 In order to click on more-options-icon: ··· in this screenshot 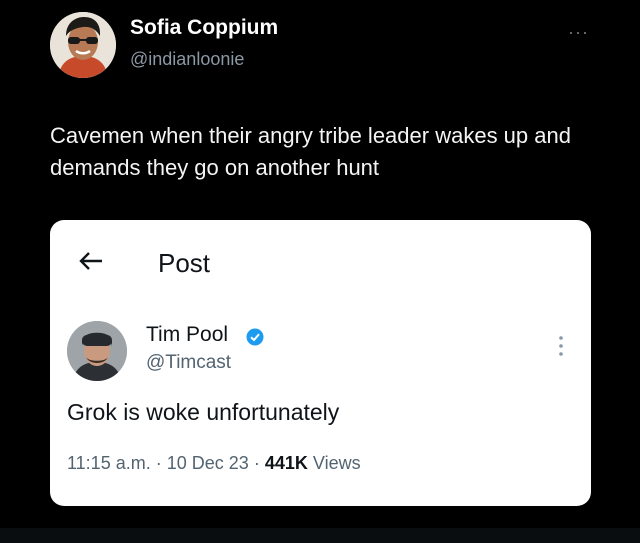, I will do `click(578, 32)`.